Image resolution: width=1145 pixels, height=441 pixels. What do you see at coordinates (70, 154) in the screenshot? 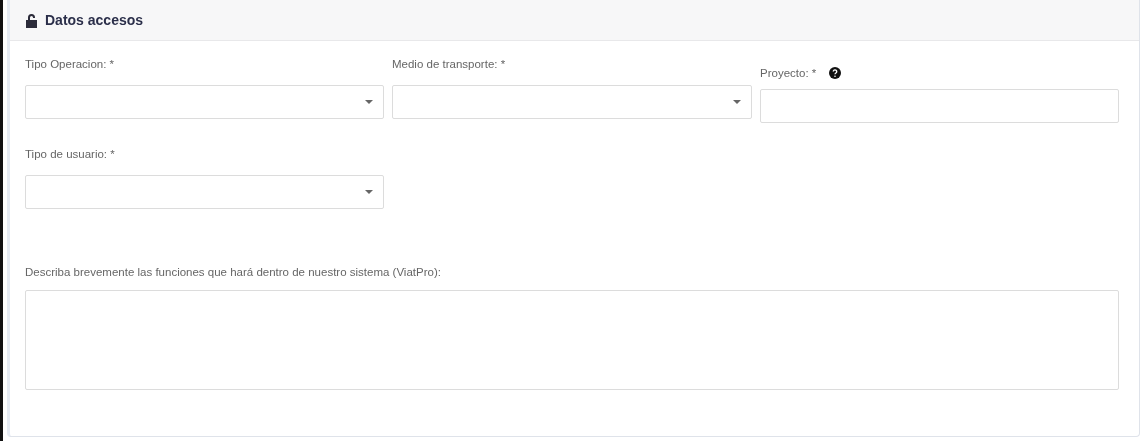
I see `field-label: Tipo de usuario: *` at bounding box center [70, 154].